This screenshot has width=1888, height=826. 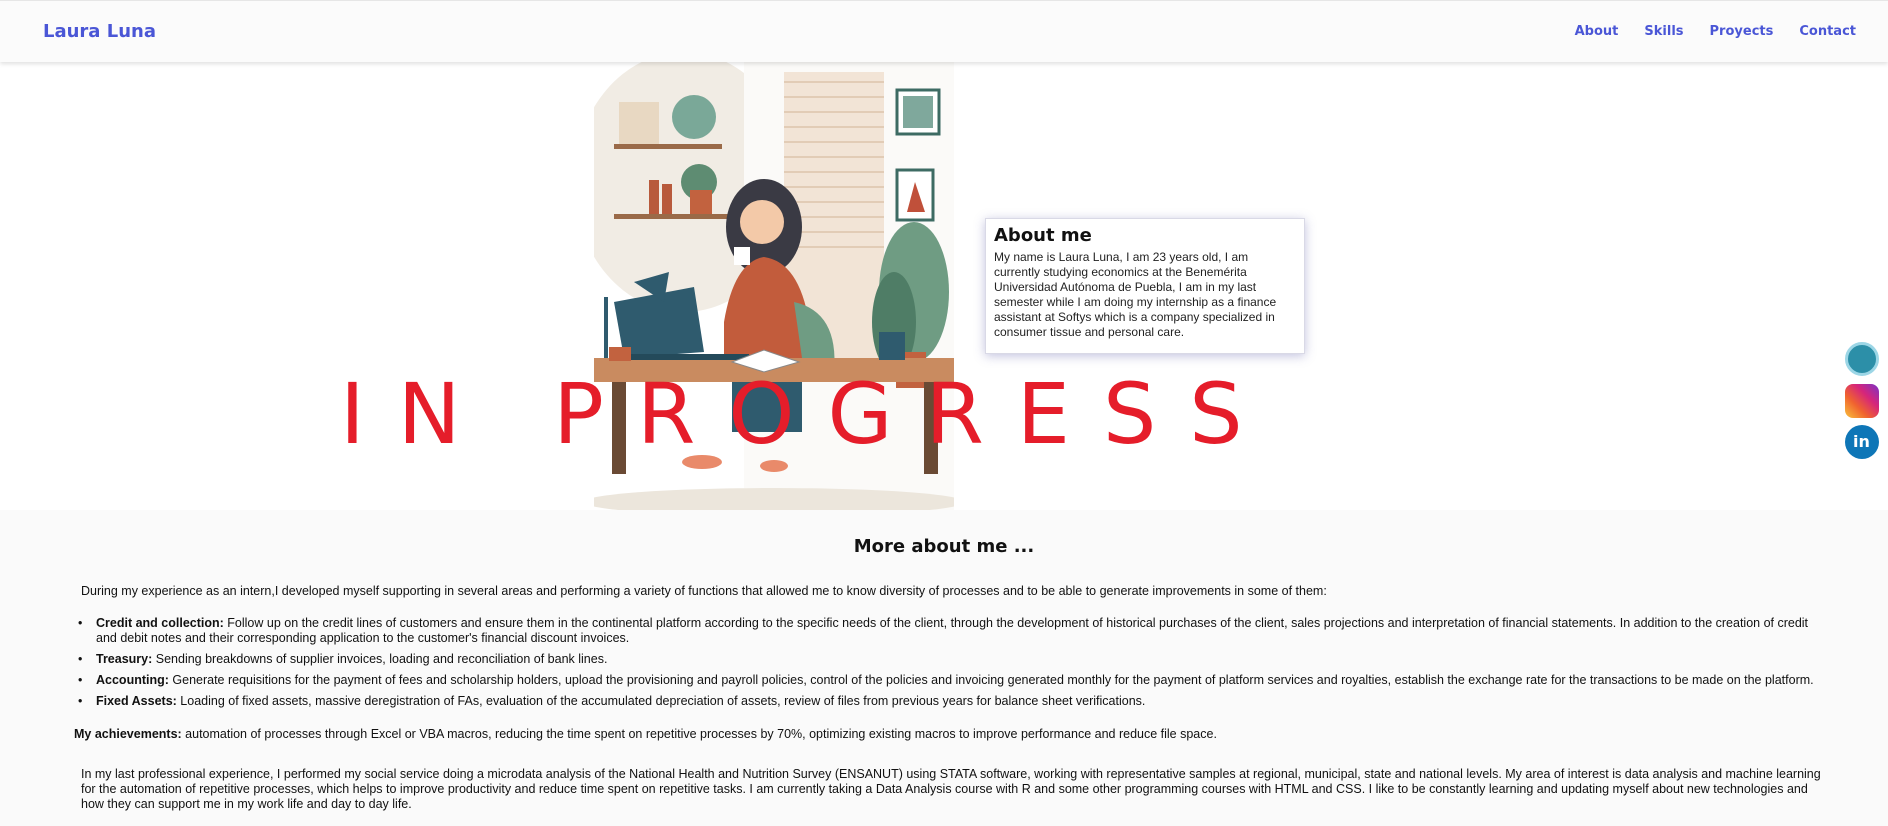 What do you see at coordinates (1862, 401) in the screenshot?
I see `instagram-icon` at bounding box center [1862, 401].